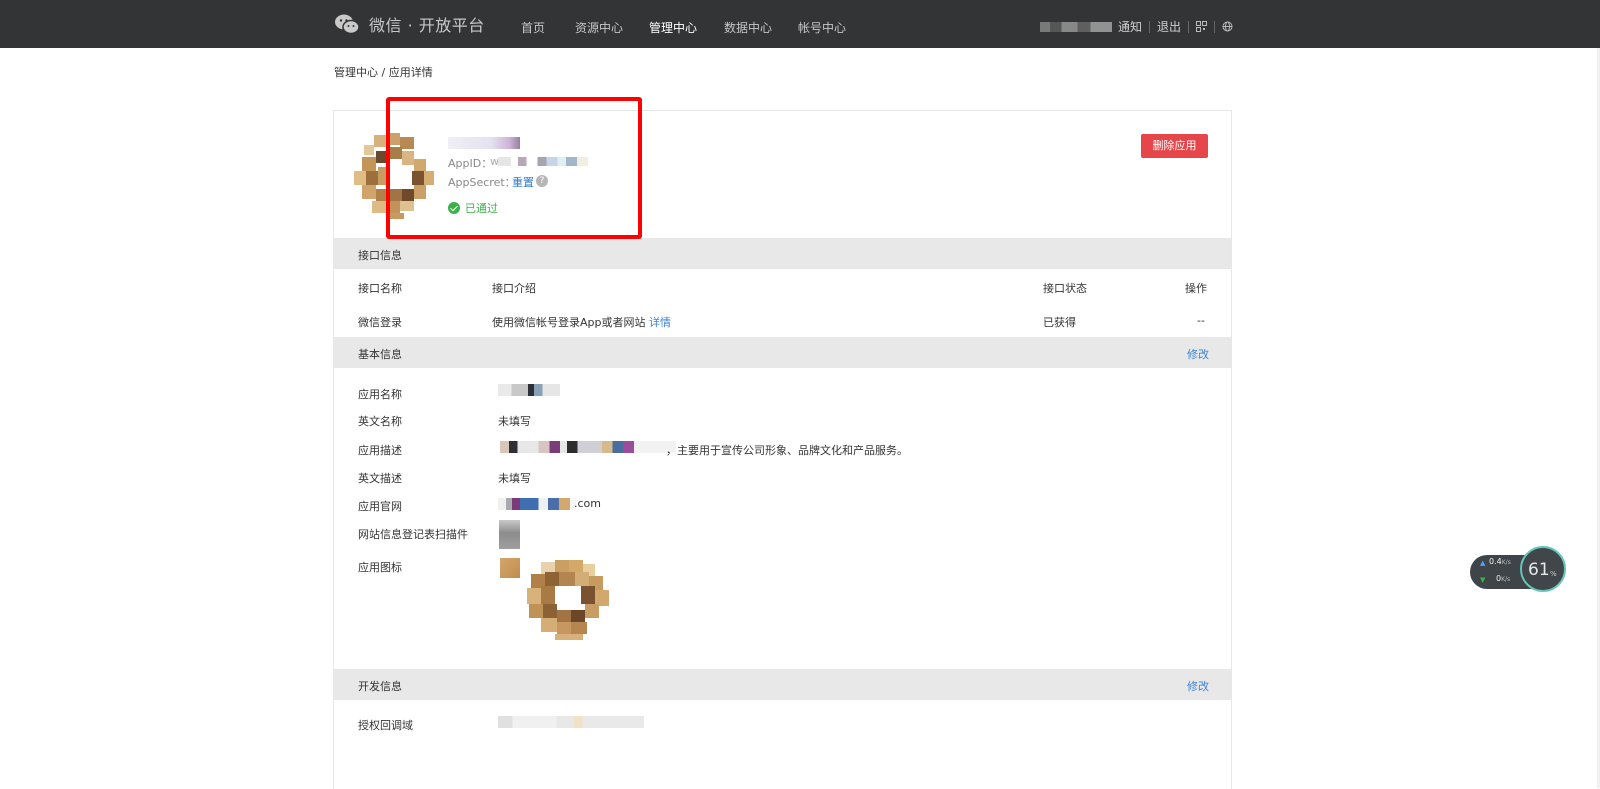 This screenshot has height=789, width=1600. I want to click on gauge-percent: 61, so click(1539, 570).